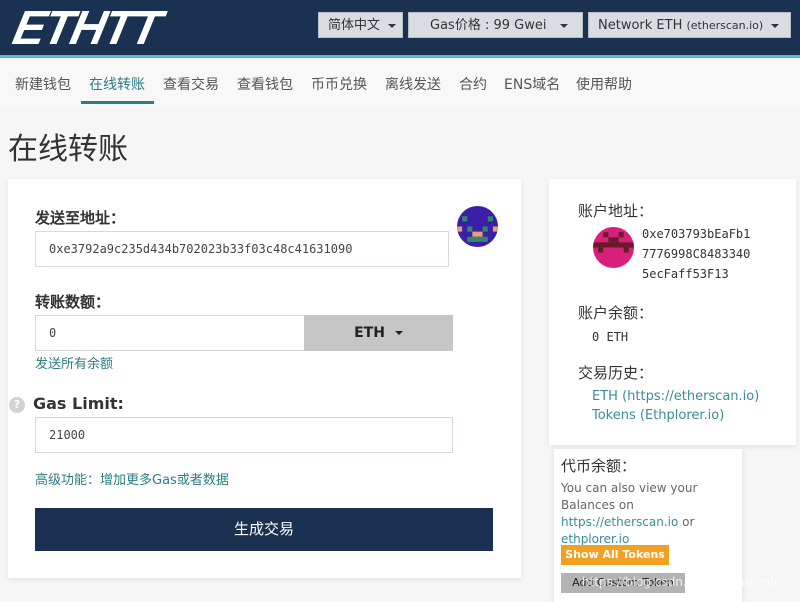 The width and height of the screenshot is (800, 602). I want to click on help-icon: ?, so click(17, 405).